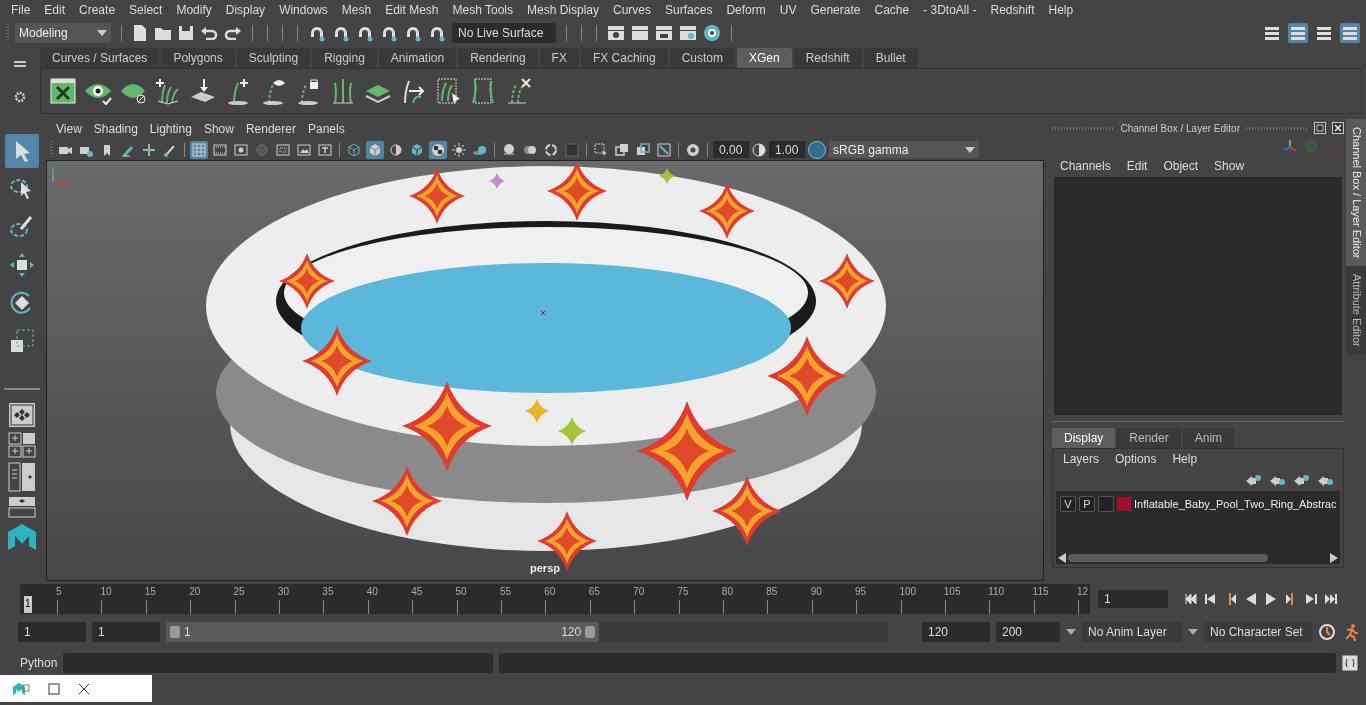 The width and height of the screenshot is (1366, 705). Describe the element at coordinates (1181, 166) in the screenshot. I see `channel-menu-item: Object` at that location.